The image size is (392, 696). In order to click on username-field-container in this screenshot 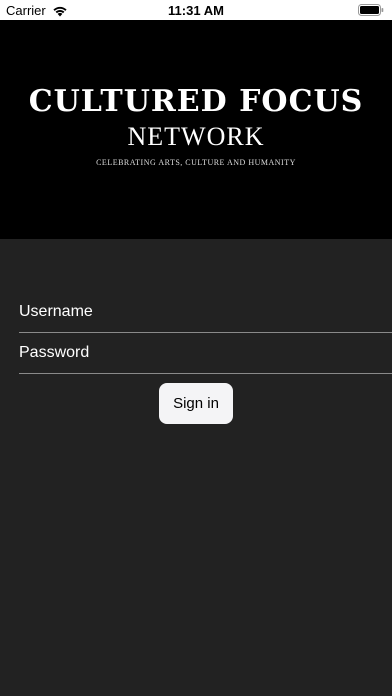, I will do `click(205, 312)`.